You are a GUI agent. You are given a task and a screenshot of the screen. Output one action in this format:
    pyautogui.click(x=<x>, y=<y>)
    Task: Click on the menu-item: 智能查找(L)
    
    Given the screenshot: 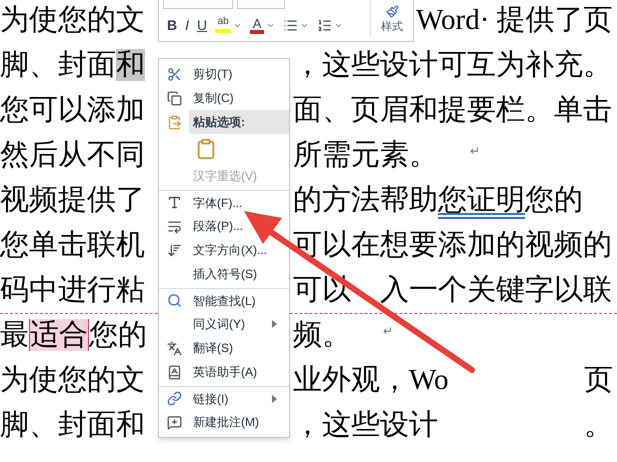 What is the action you would take?
    pyautogui.click(x=224, y=300)
    